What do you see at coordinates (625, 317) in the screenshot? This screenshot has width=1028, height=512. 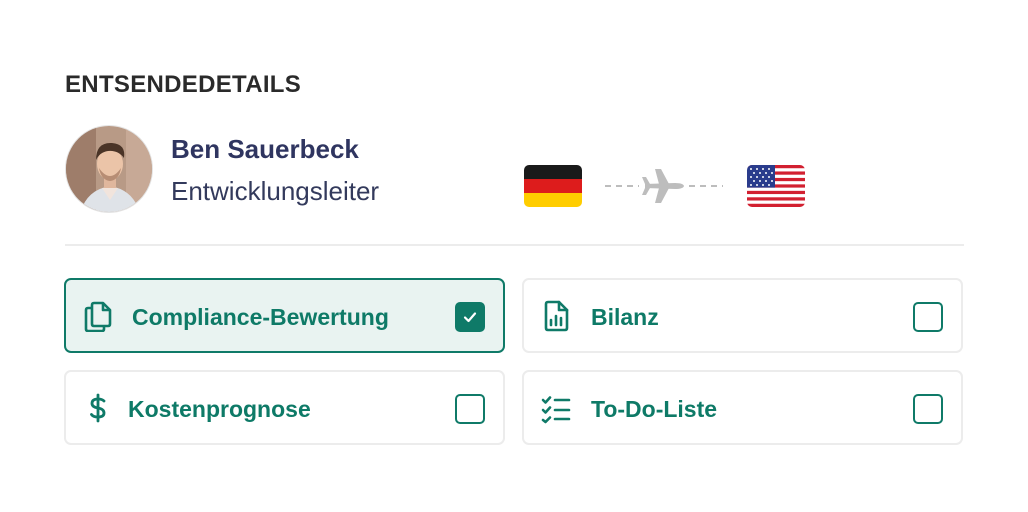 I see `option-label: Bilanz` at bounding box center [625, 317].